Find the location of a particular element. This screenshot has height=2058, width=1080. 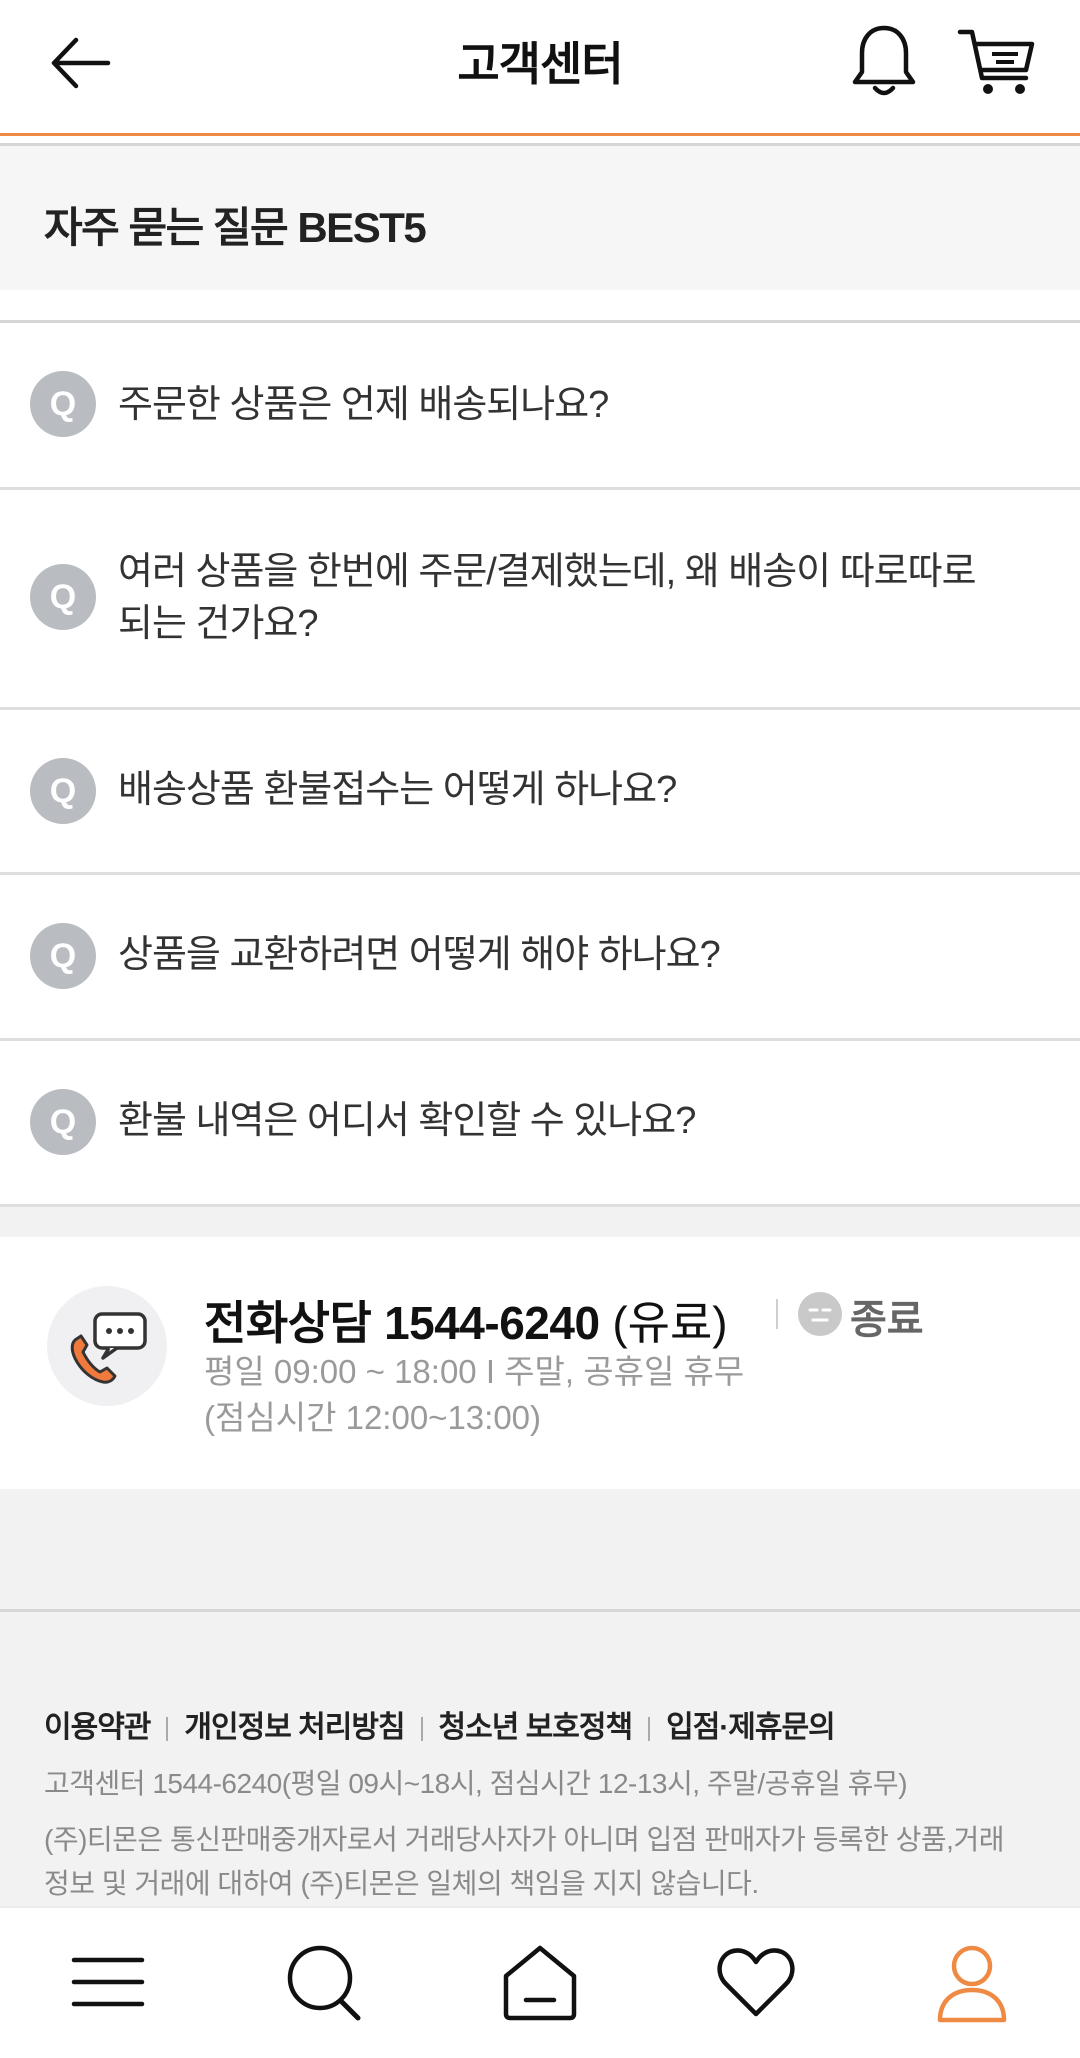

phone-hours-weekday: 평일 09:00 ~ 18:00 I 주말, 공휴일 휴무 is located at coordinates (474, 1371).